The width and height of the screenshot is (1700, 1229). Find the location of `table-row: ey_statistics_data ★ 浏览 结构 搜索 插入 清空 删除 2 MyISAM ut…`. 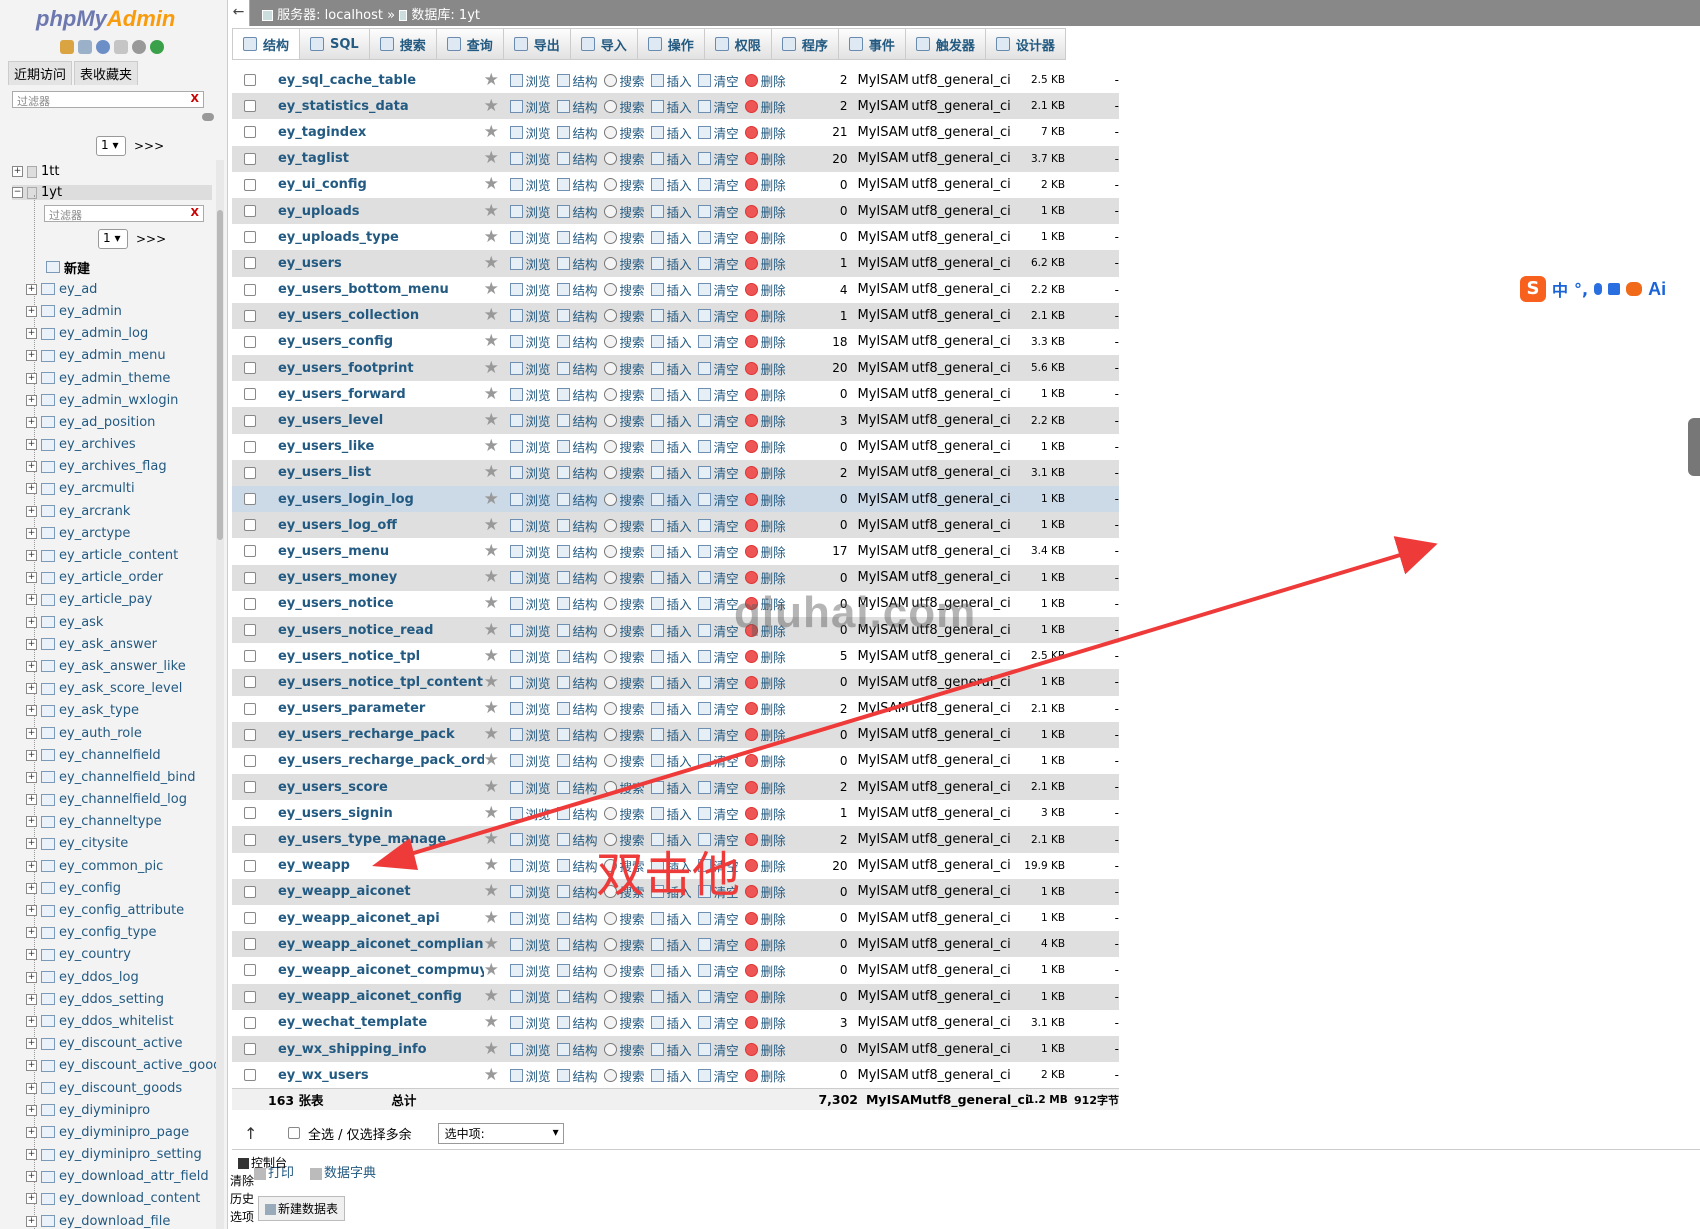

table-row: ey_statistics_data ★ 浏览 结构 搜索 插入 清空 删除 2 MyISAM ut… is located at coordinates (675, 106).